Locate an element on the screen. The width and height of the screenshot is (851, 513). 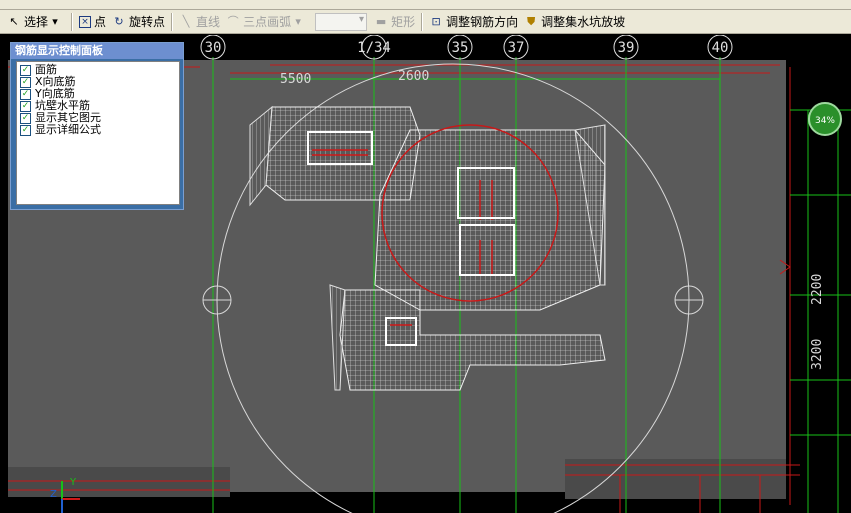
line-icon: ╲ is located at coordinates (186, 21).